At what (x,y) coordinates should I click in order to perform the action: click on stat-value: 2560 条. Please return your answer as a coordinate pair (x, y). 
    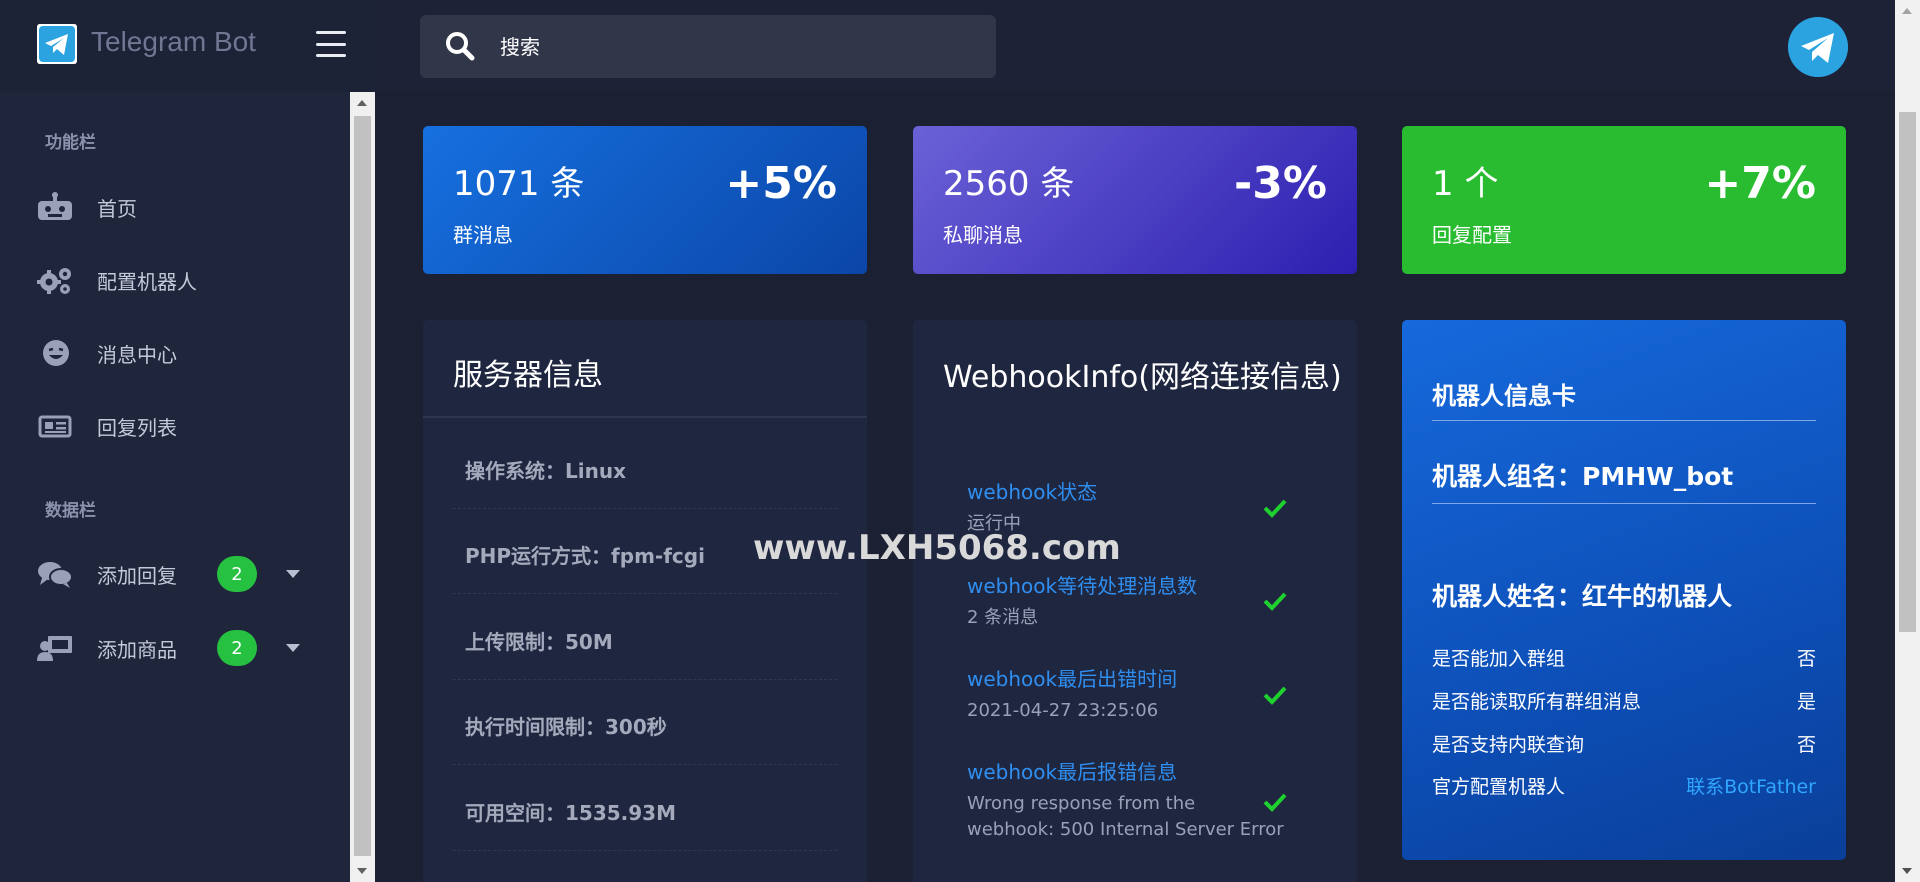
    Looking at the image, I should click on (1009, 184).